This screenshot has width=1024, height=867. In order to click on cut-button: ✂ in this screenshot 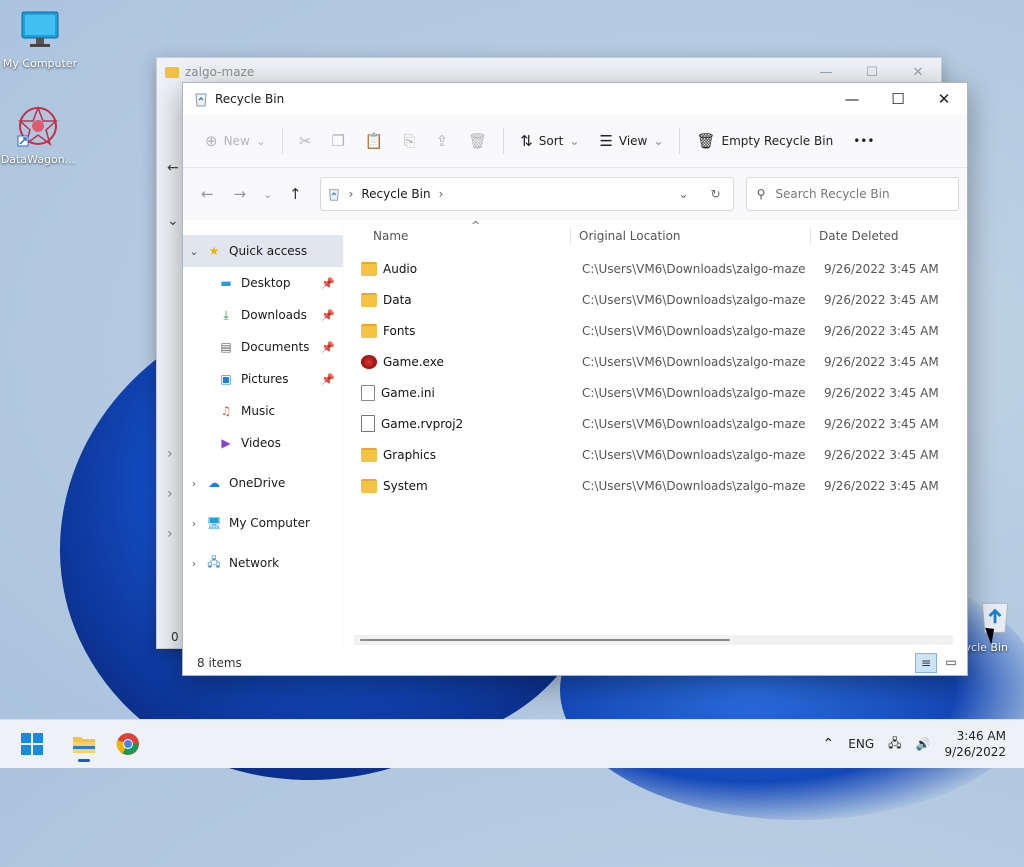, I will do `click(305, 141)`.